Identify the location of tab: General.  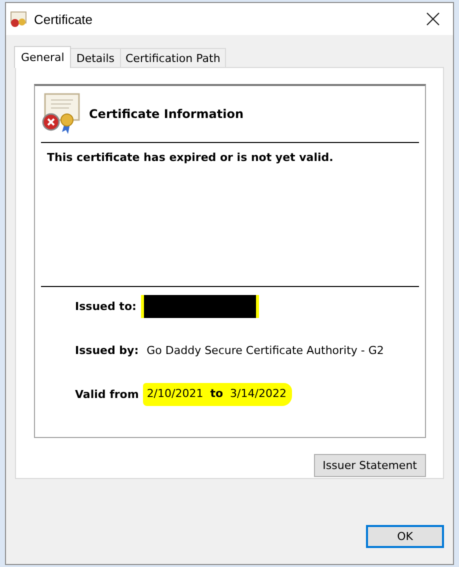
(43, 57).